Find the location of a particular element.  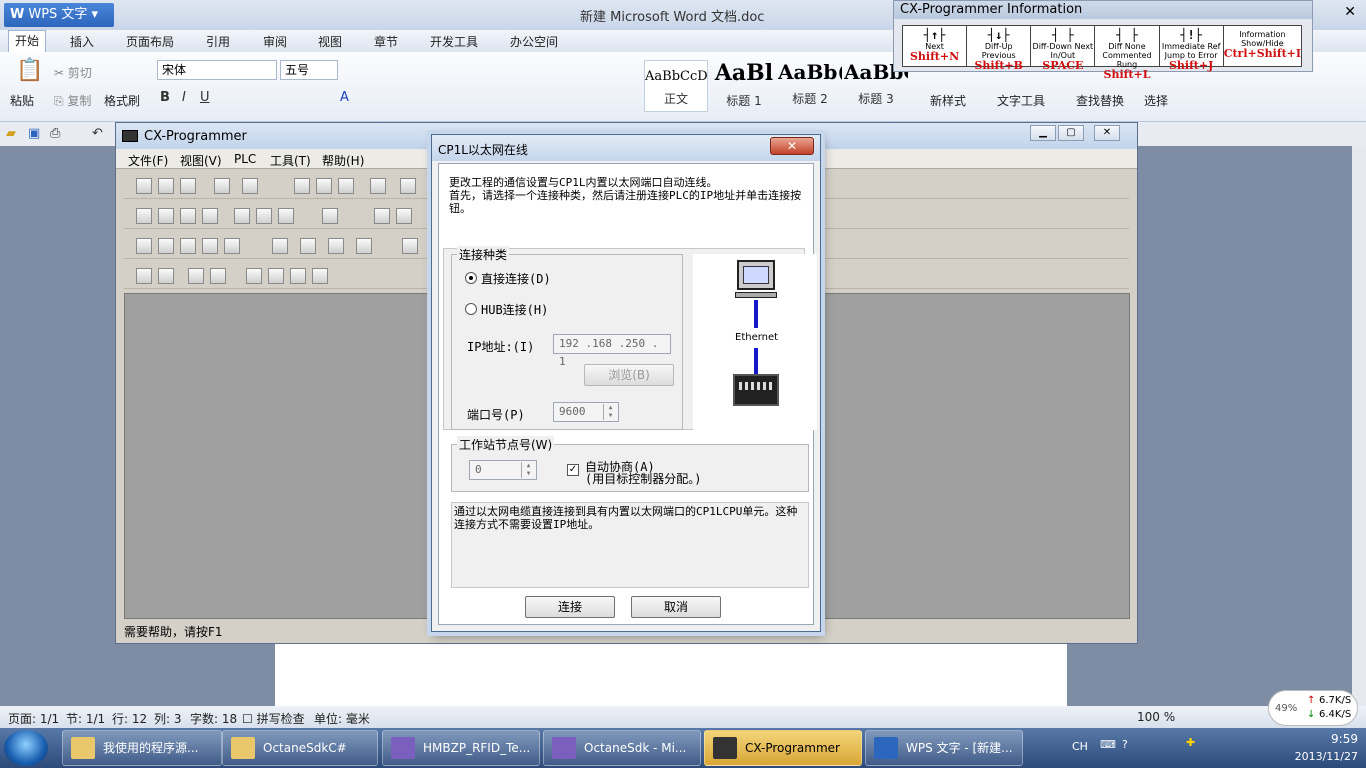

close-button: ✕ is located at coordinates (1107, 133).